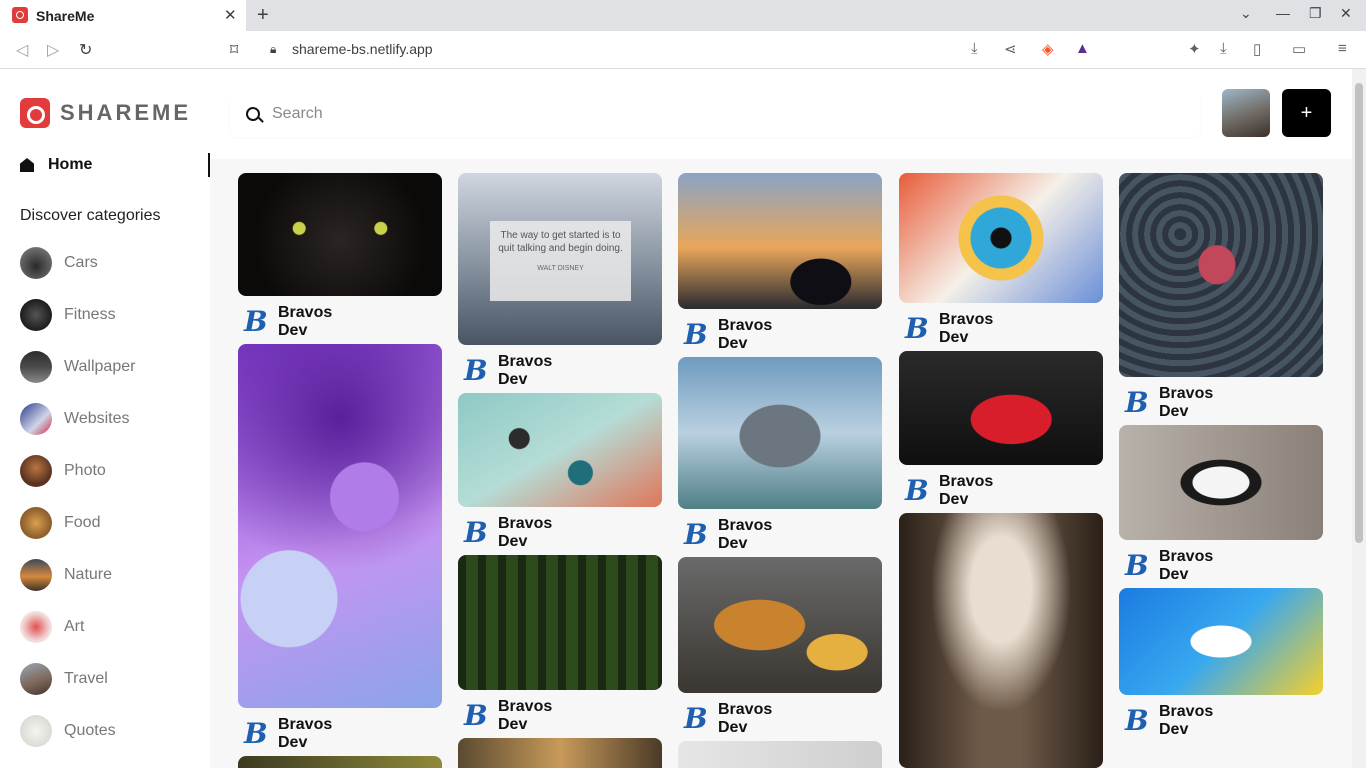 This screenshot has height=768, width=1366. Describe the element at coordinates (86, 678) in the screenshot. I see `category-label: Travel` at that location.